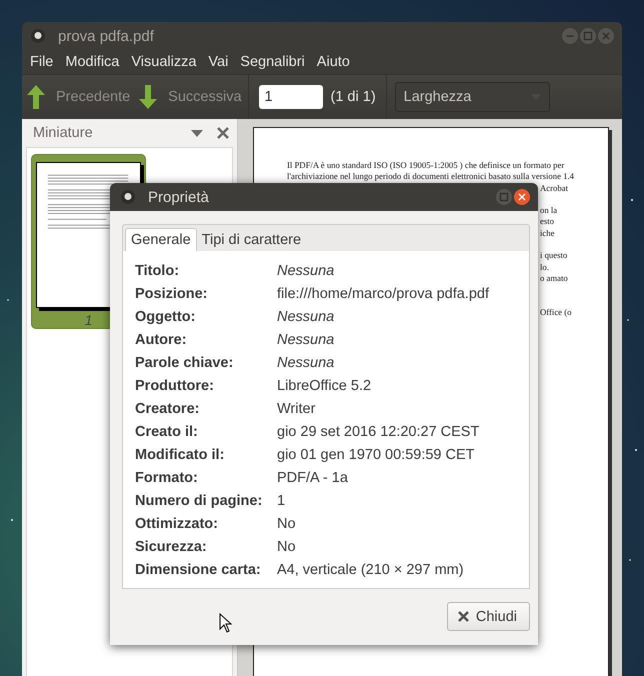  What do you see at coordinates (426, 166) in the screenshot?
I see `document-text: Il PDF/A è uno standard ISO (ISO 19005-1:2005 ) che definisce un formato per` at bounding box center [426, 166].